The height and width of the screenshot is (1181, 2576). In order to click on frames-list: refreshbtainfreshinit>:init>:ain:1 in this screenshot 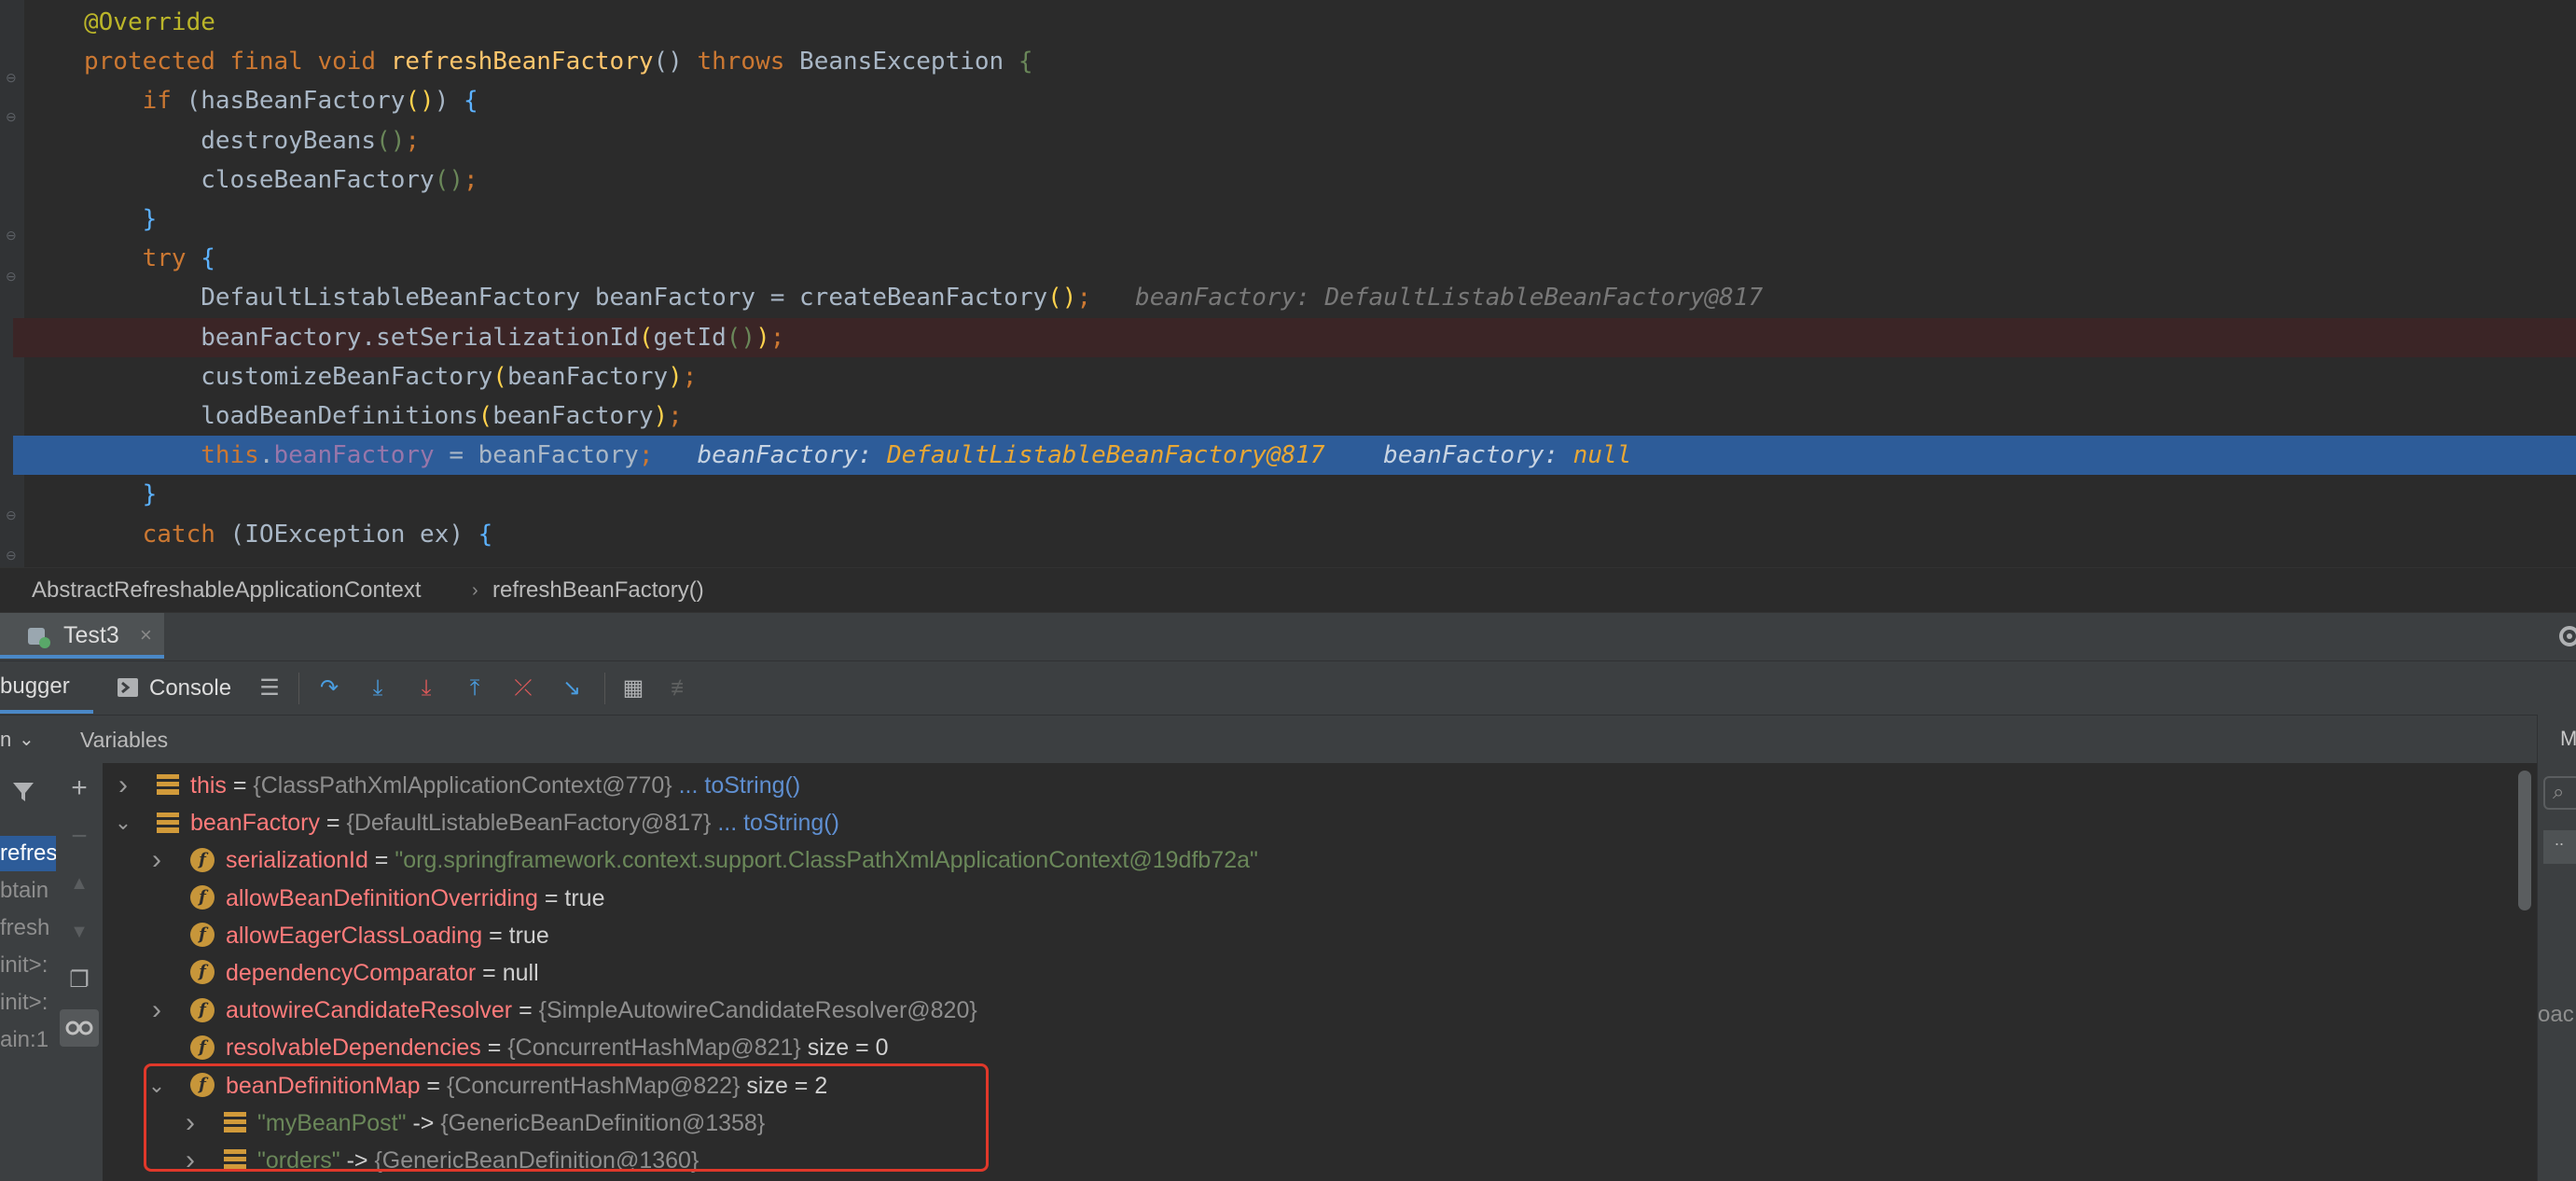, I will do `click(28, 972)`.